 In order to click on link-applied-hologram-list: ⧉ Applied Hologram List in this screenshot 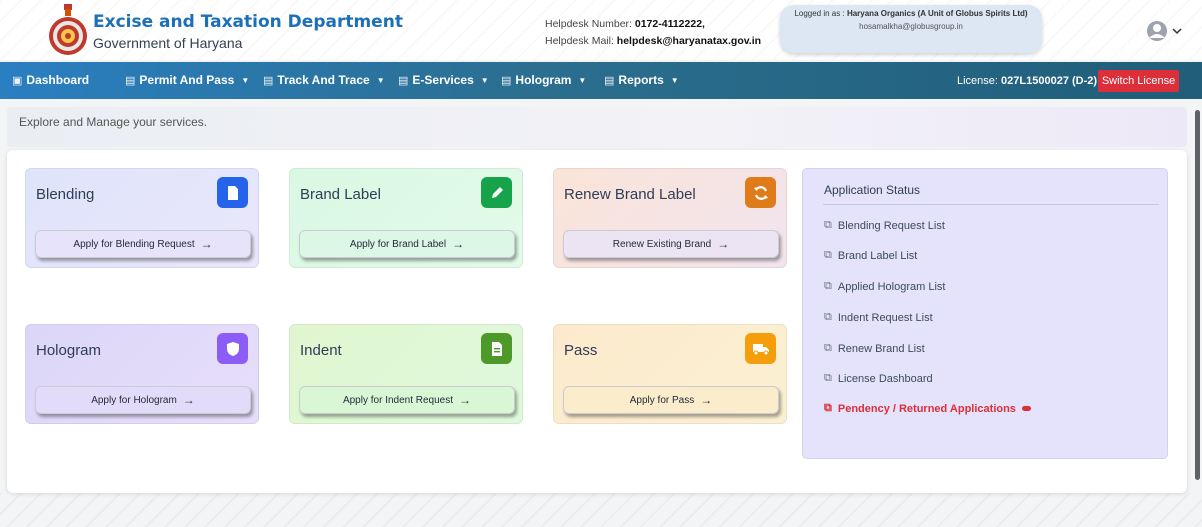, I will do `click(884, 286)`.